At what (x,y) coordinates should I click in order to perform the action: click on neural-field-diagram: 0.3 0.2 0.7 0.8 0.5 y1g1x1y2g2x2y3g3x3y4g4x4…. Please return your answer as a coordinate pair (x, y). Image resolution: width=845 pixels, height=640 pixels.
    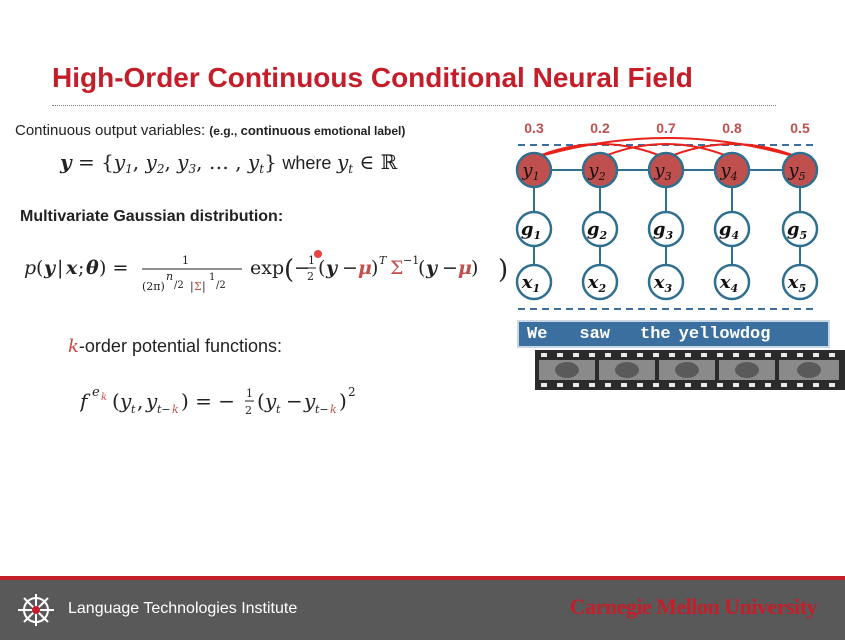
    Looking at the image, I should click on (667, 215).